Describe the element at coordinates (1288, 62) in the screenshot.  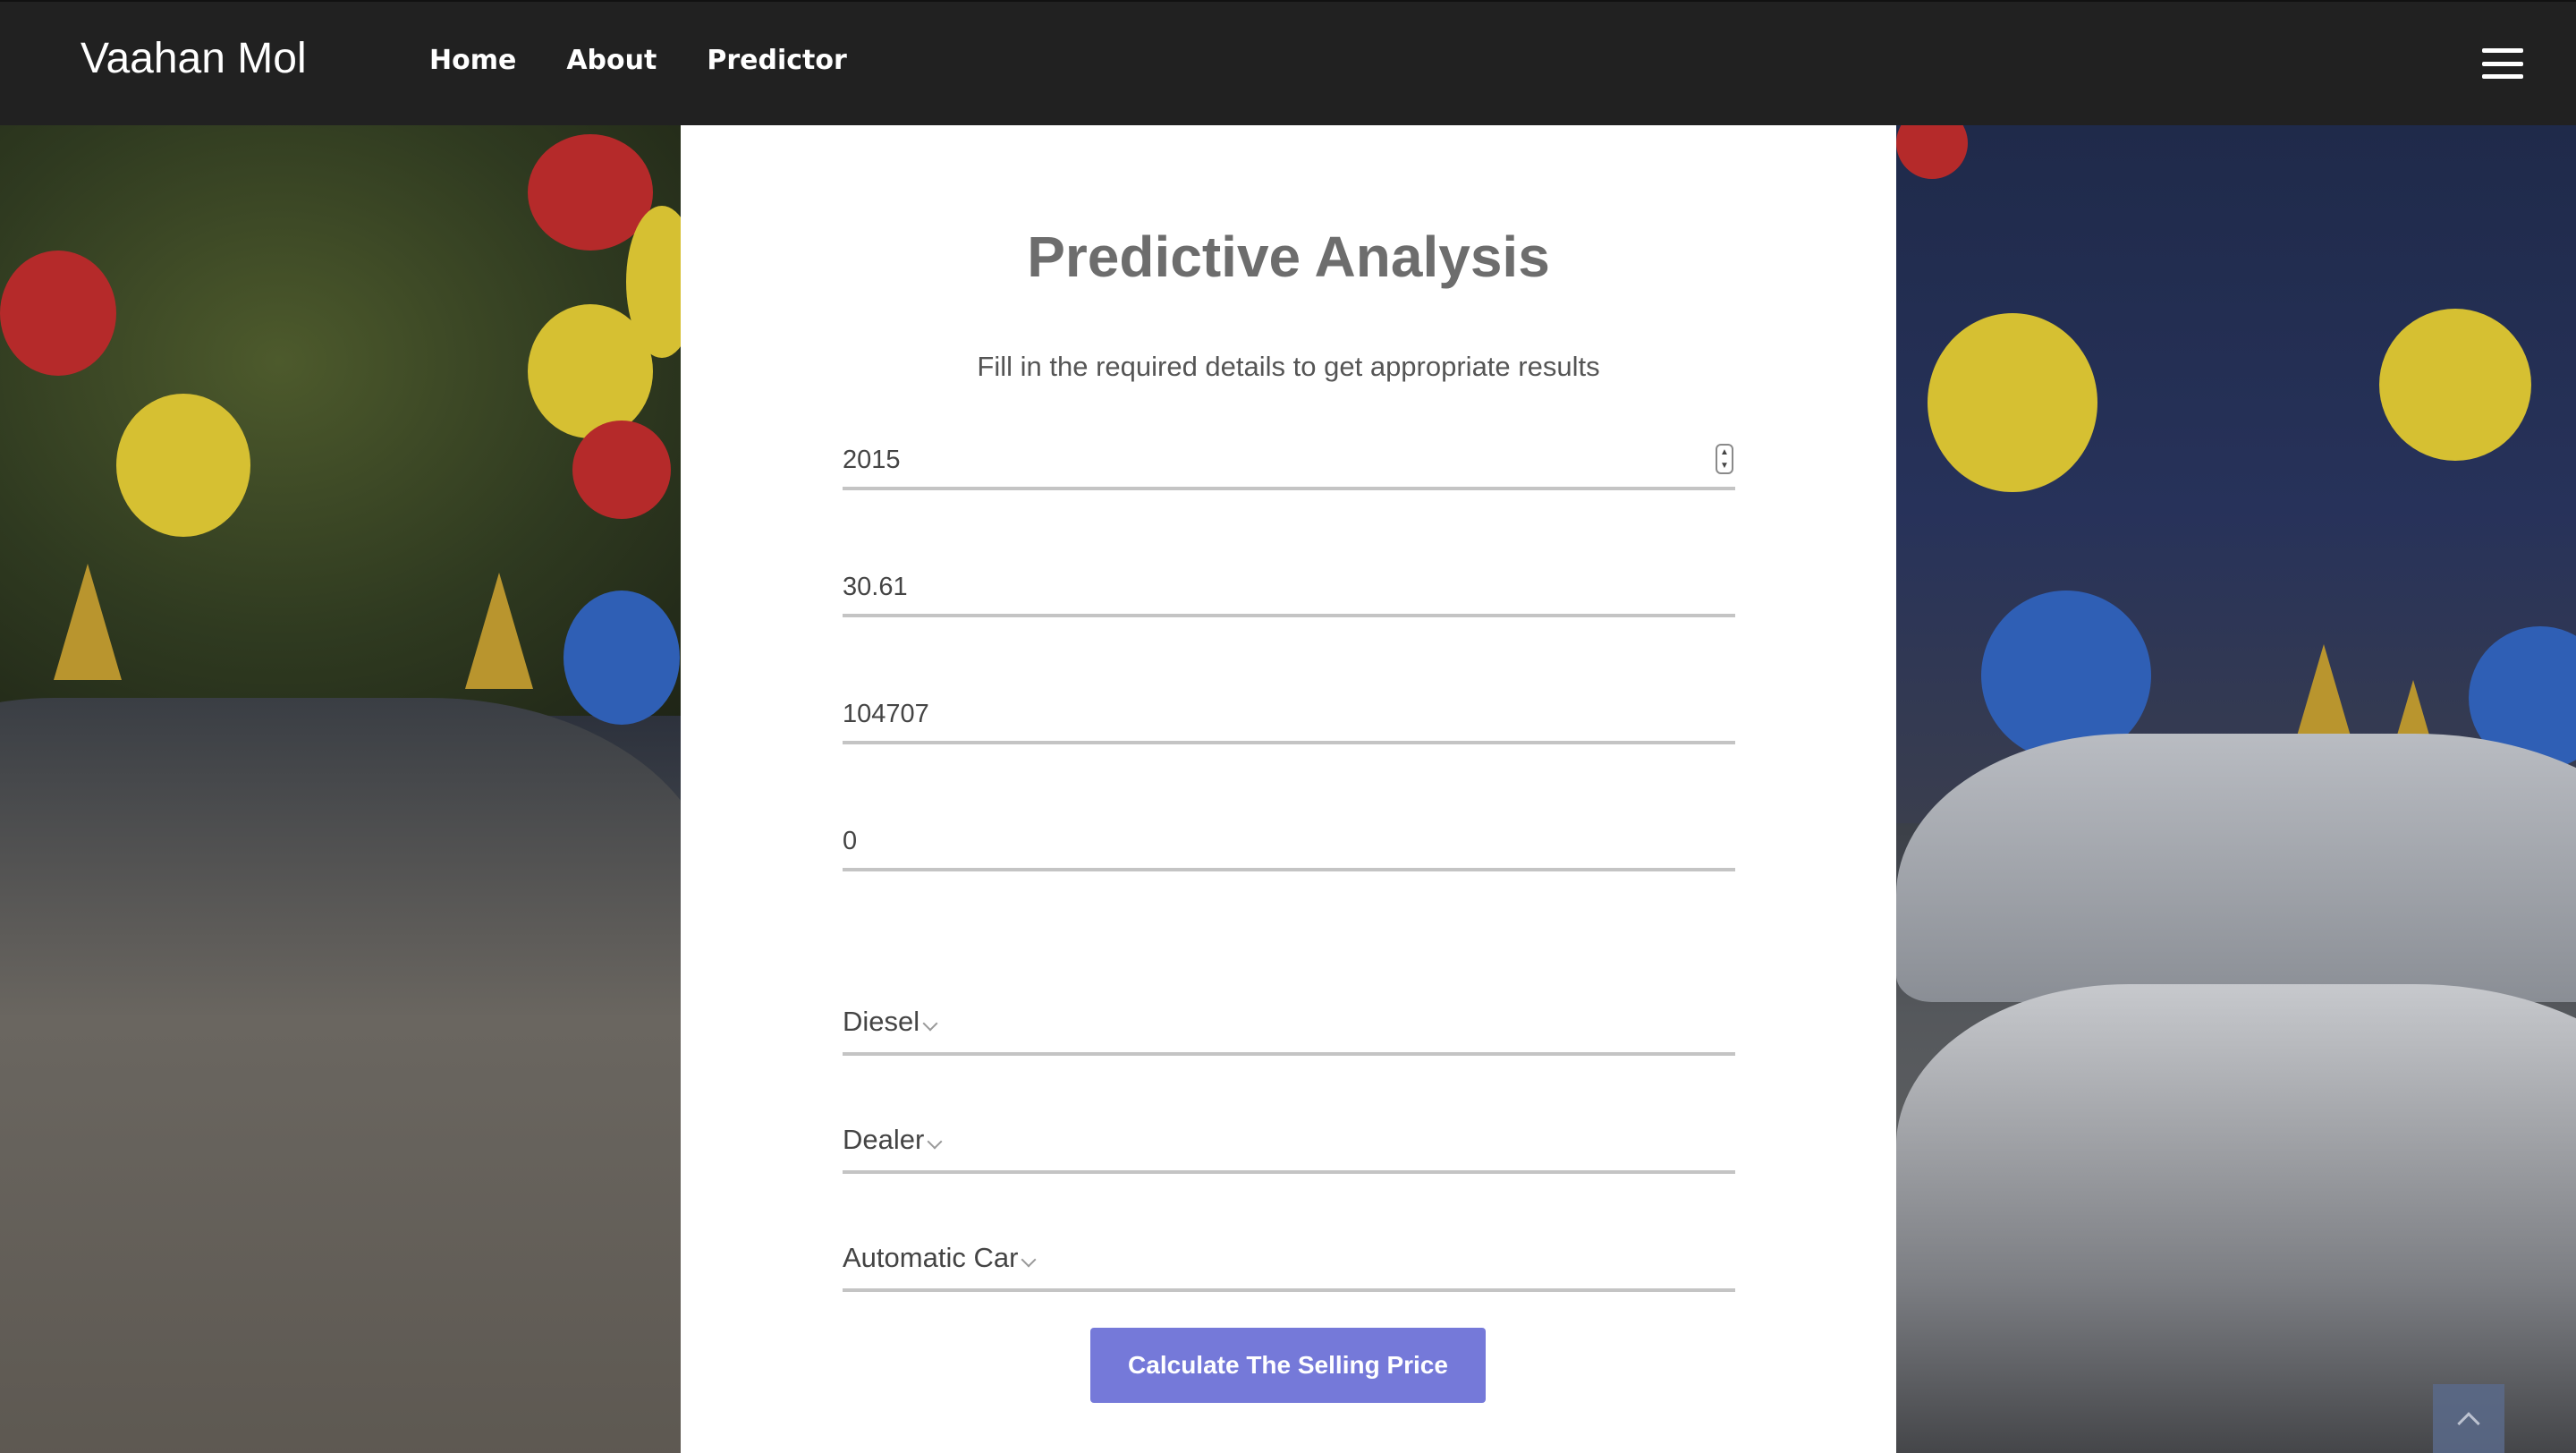
I see `top-navbar: Vaahan Mol Home About Predictor` at that location.